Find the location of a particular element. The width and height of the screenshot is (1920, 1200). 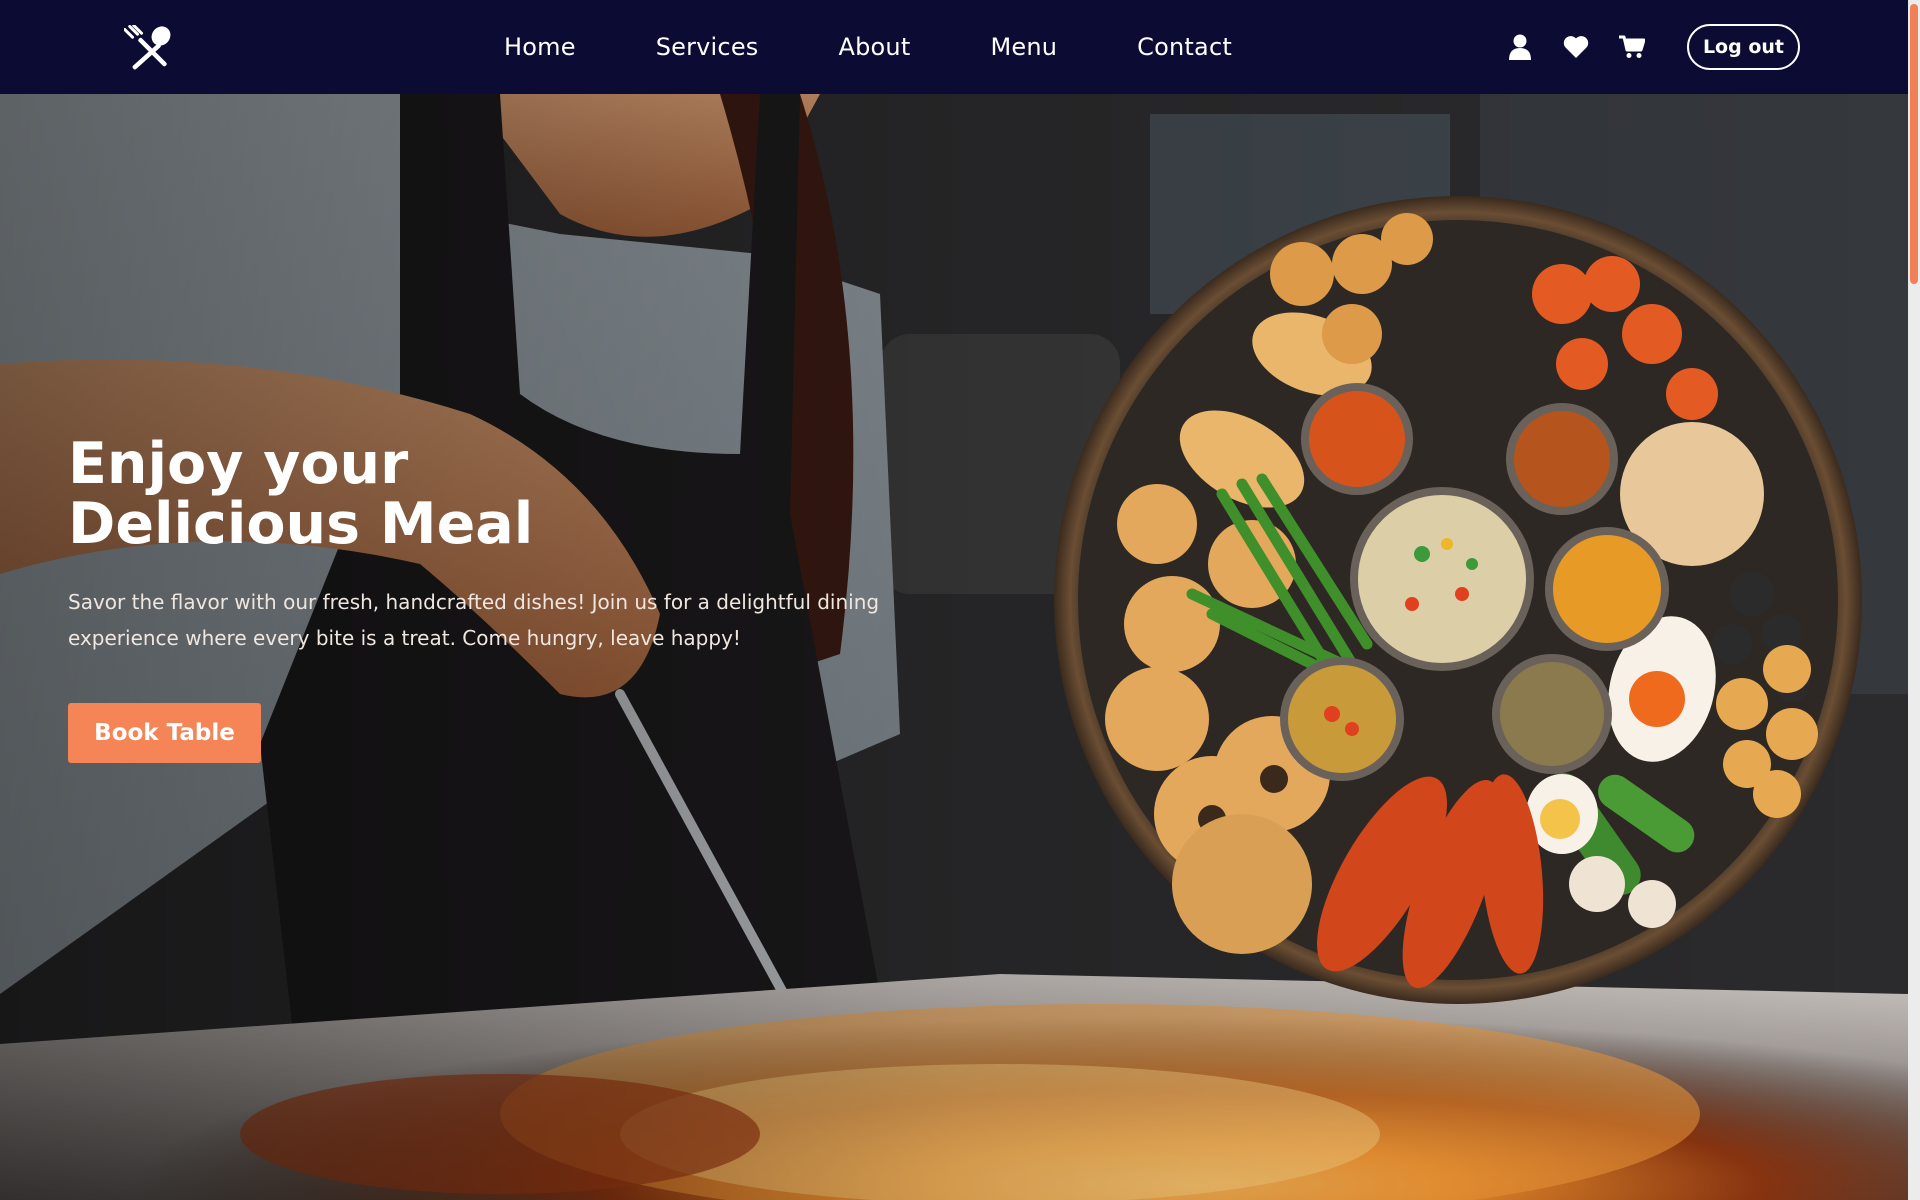

cart-icon is located at coordinates (1631, 47).